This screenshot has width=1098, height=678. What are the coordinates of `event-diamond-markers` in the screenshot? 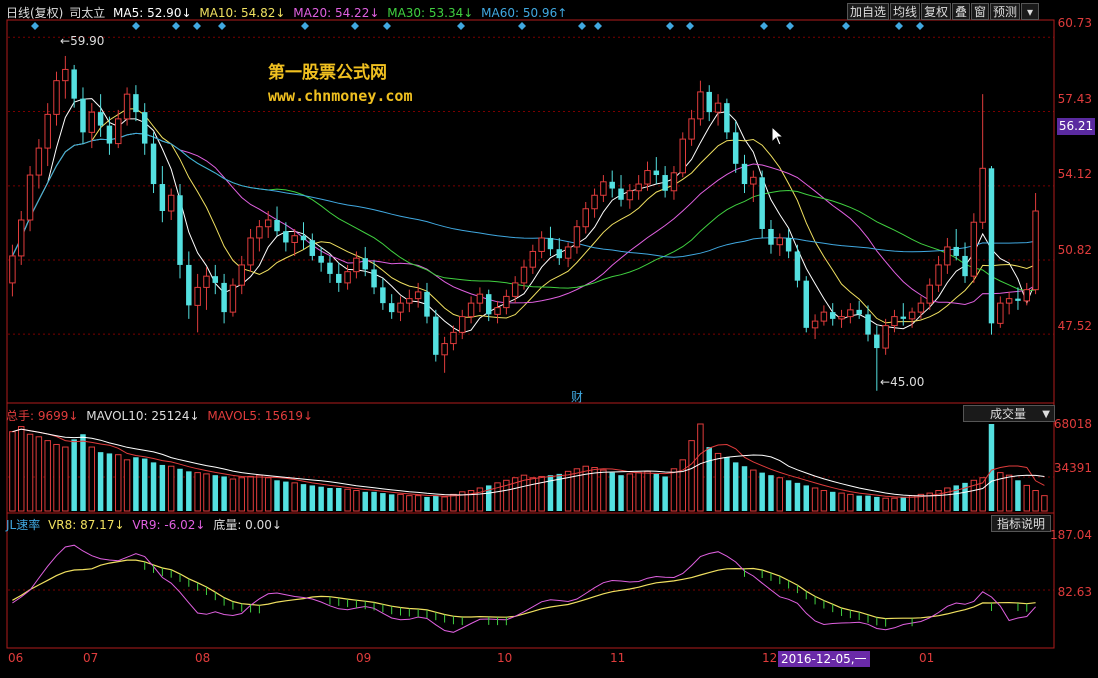 It's located at (477, 26).